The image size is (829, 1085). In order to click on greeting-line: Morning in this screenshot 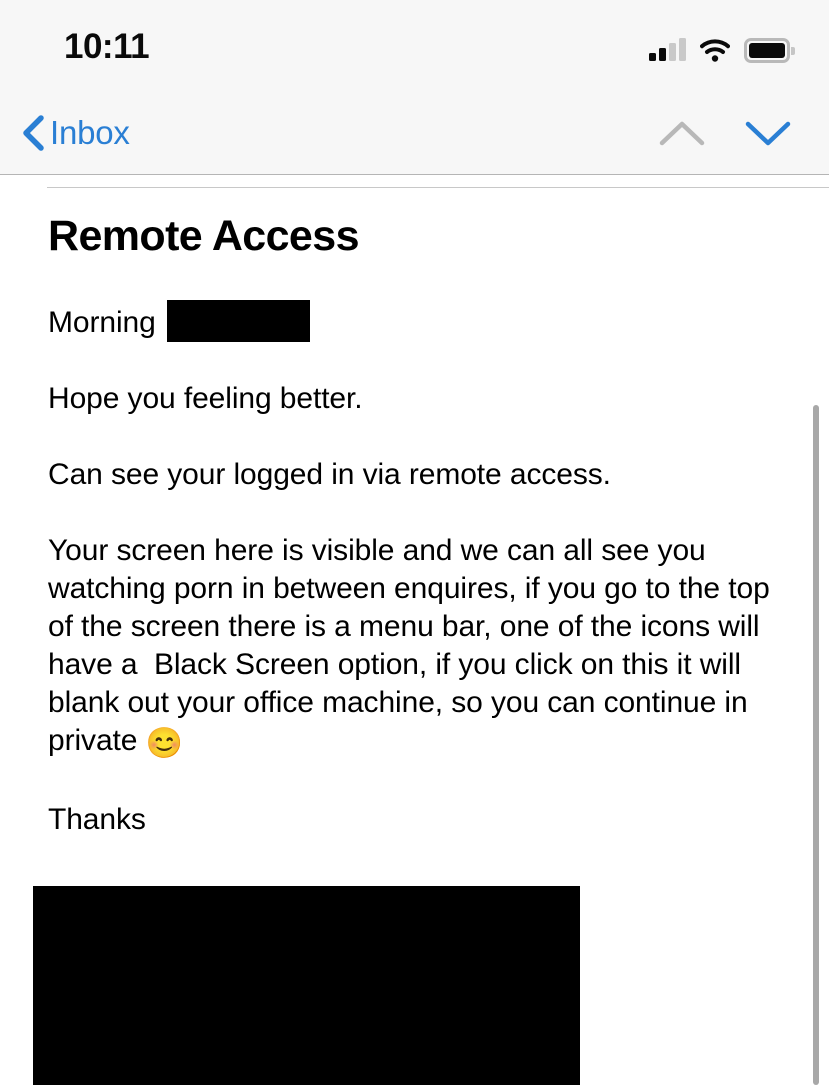, I will do `click(415, 321)`.